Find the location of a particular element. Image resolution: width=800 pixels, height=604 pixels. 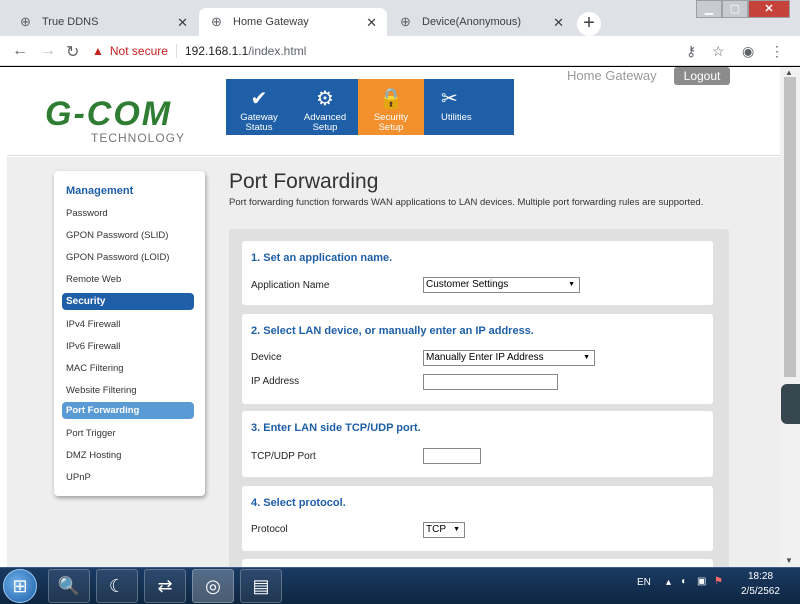

clock-date: 2/5/2562 is located at coordinates (760, 591).